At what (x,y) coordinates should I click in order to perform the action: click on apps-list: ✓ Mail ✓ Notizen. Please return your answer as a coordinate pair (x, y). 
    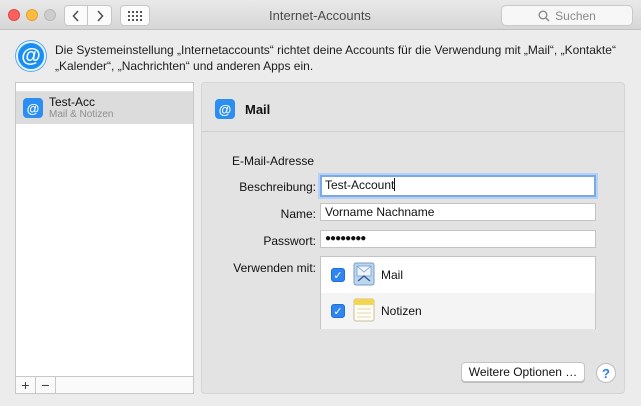
    Looking at the image, I should click on (458, 292).